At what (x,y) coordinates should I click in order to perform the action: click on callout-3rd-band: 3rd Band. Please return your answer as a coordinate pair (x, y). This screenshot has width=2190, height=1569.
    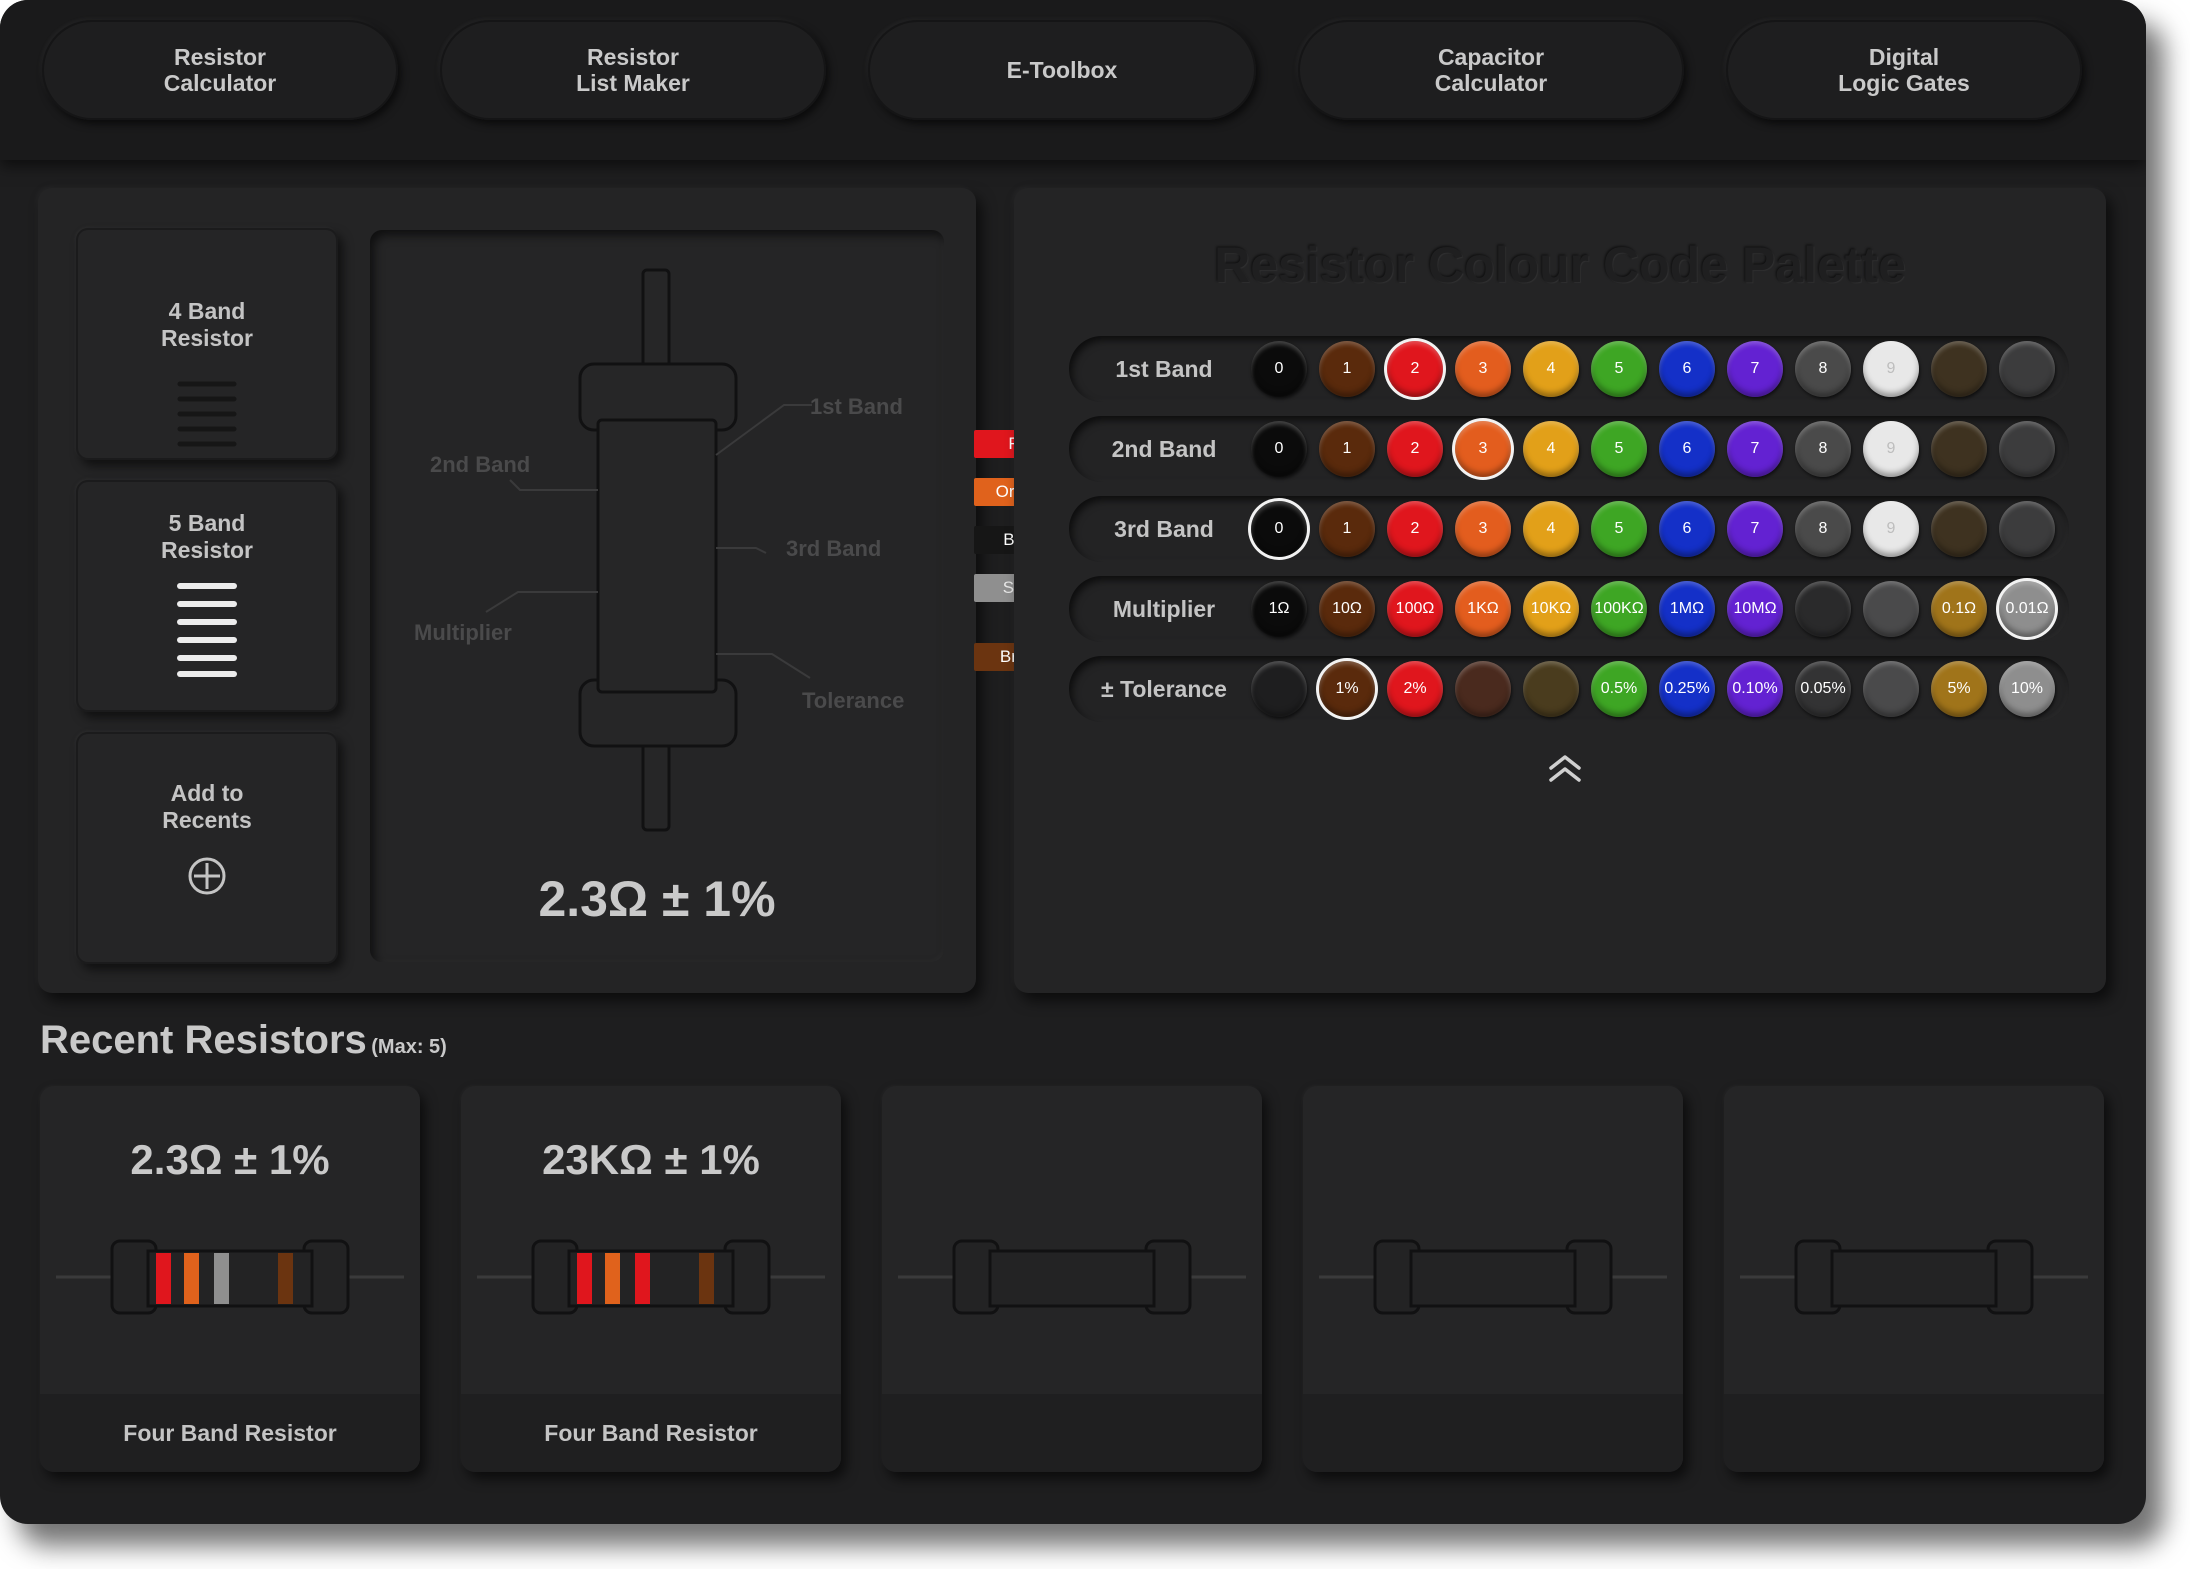
    Looking at the image, I should click on (834, 548).